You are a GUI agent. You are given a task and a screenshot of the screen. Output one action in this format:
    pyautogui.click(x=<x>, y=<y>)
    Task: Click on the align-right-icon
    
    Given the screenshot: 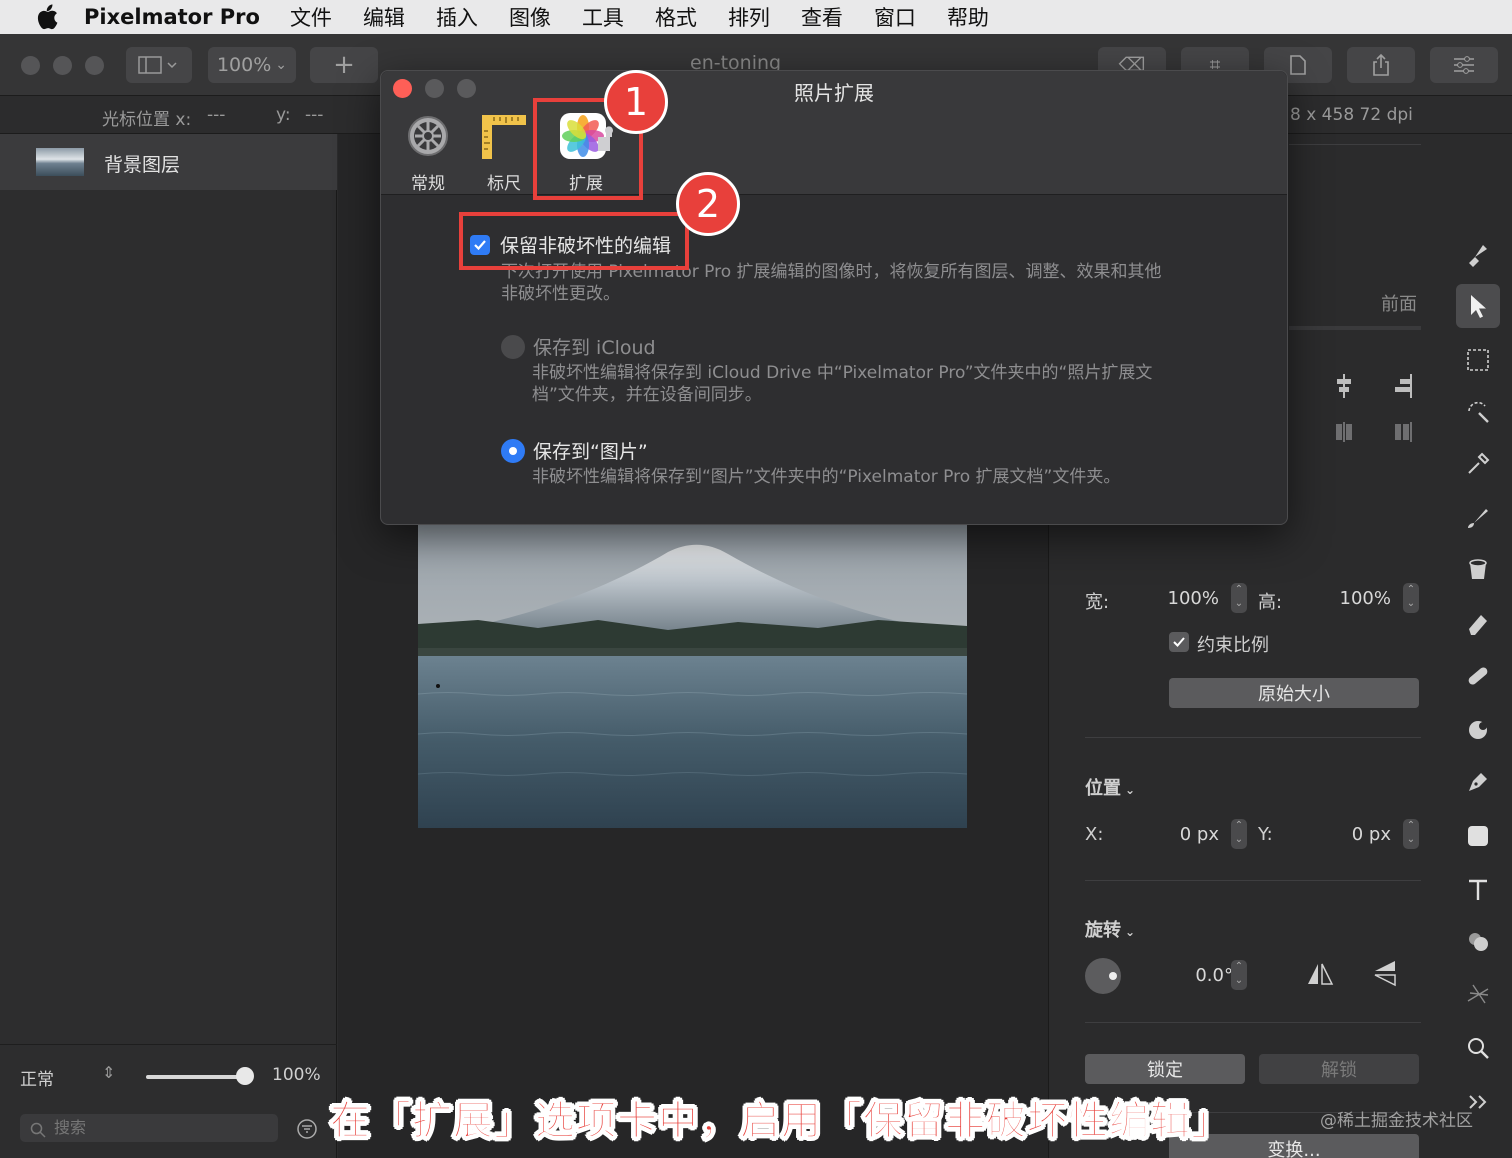 What is the action you would take?
    pyautogui.click(x=1403, y=388)
    